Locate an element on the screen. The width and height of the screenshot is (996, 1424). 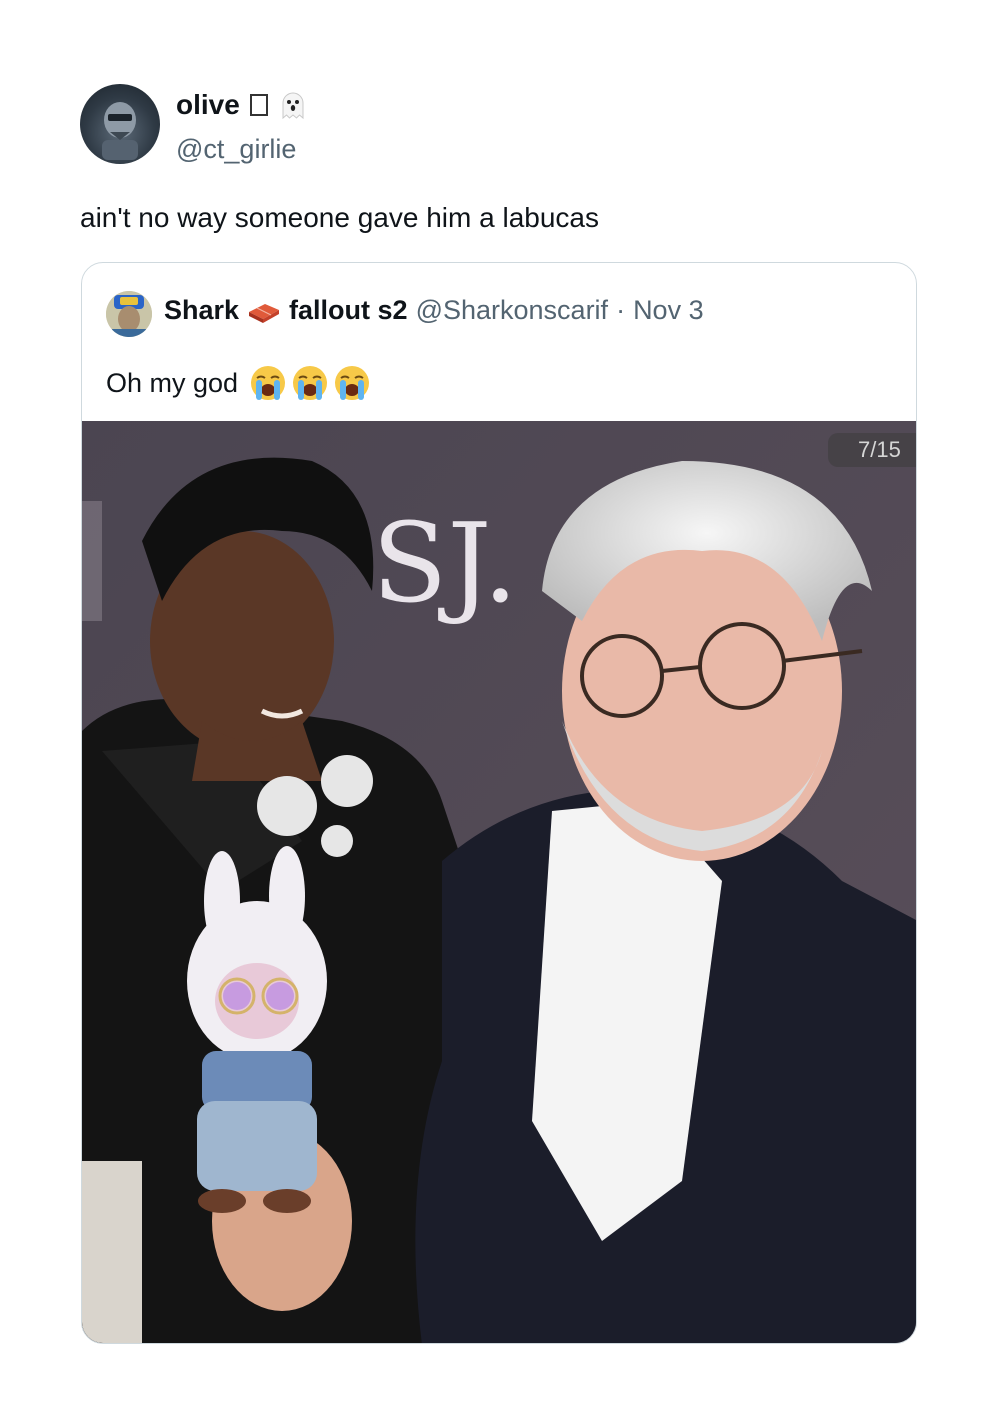
quoted-name-suffix: fallout s2 is located at coordinates (348, 310).